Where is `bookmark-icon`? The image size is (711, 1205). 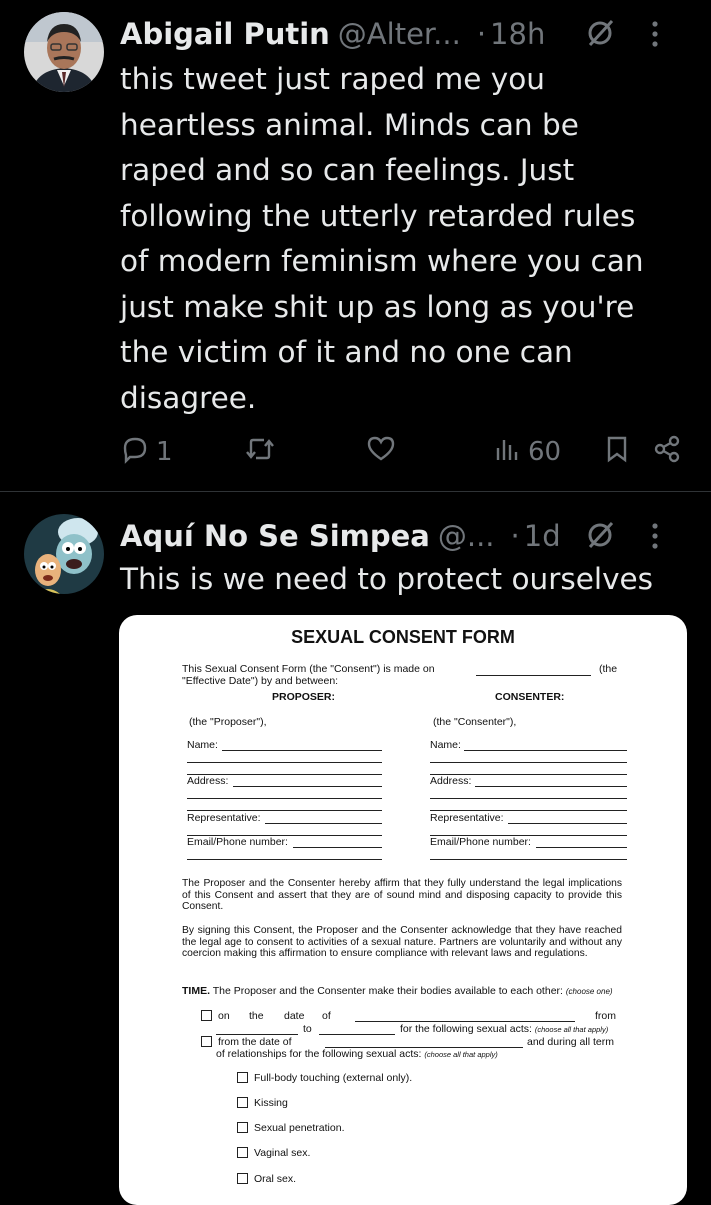 bookmark-icon is located at coordinates (617, 452).